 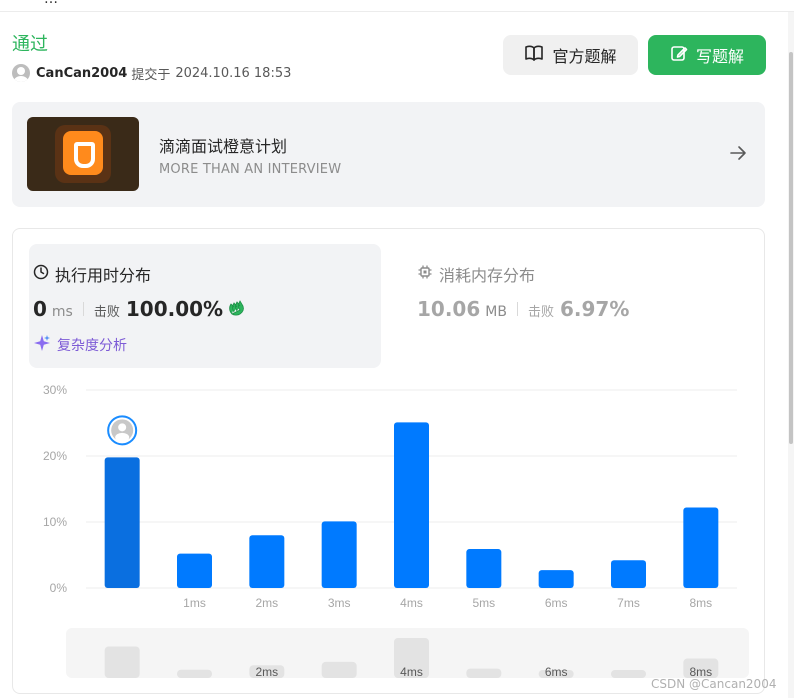 What do you see at coordinates (484, 568) in the screenshot?
I see `bar-5ms` at bounding box center [484, 568].